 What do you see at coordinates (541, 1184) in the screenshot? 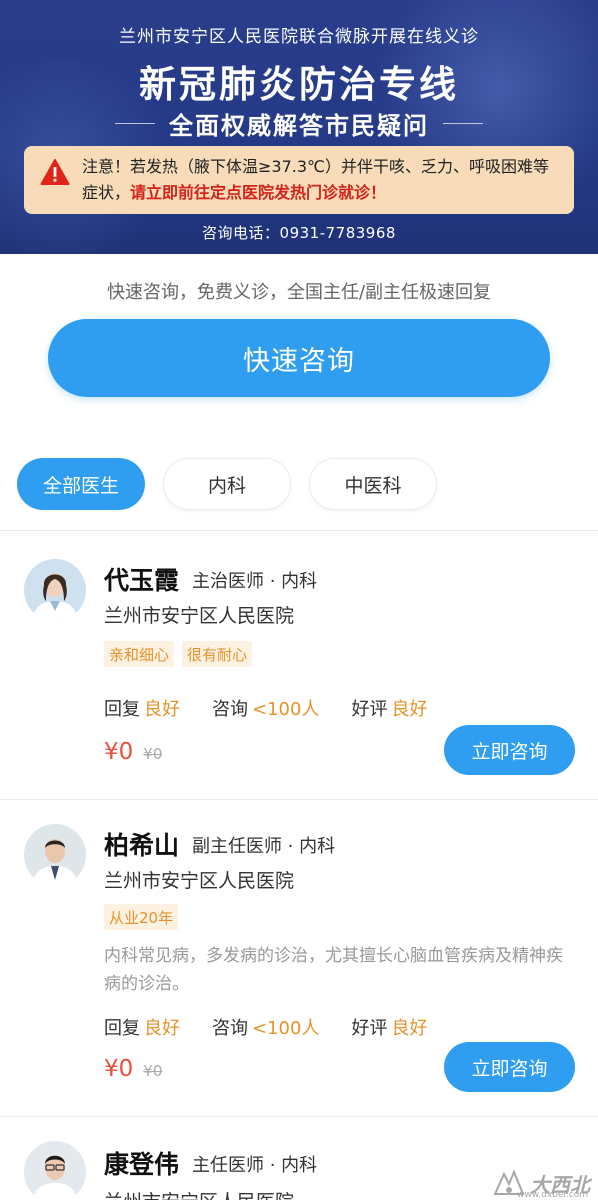
I see `site-watermark: 大西北 www.dxbei.com` at bounding box center [541, 1184].